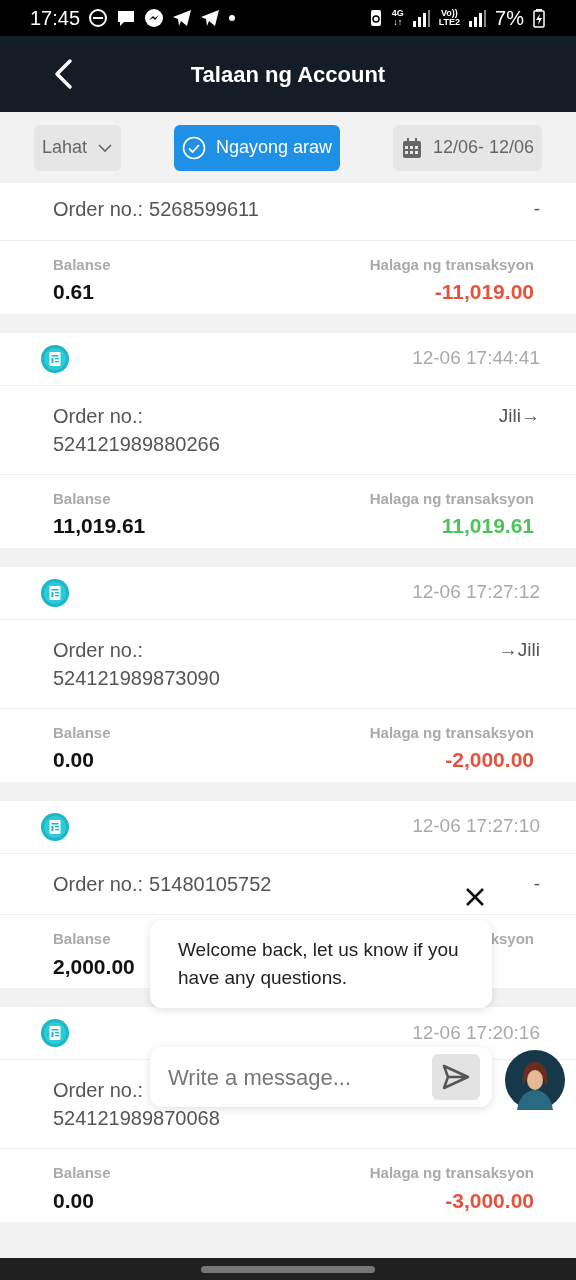  Describe the element at coordinates (78, 147) in the screenshot. I see `filter-dropdown: Lahat` at that location.